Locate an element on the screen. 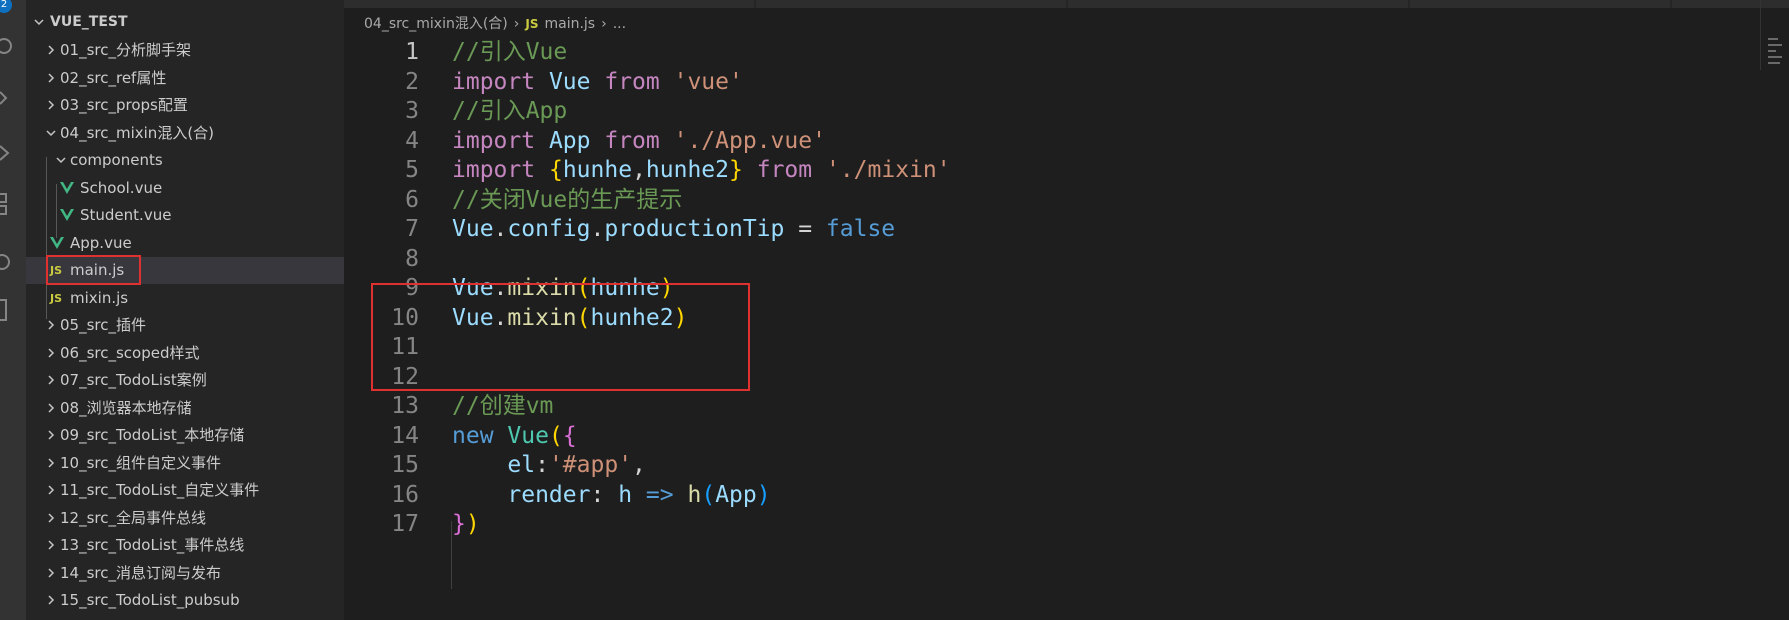 The width and height of the screenshot is (1789, 620). search-icon is located at coordinates (7, 47).